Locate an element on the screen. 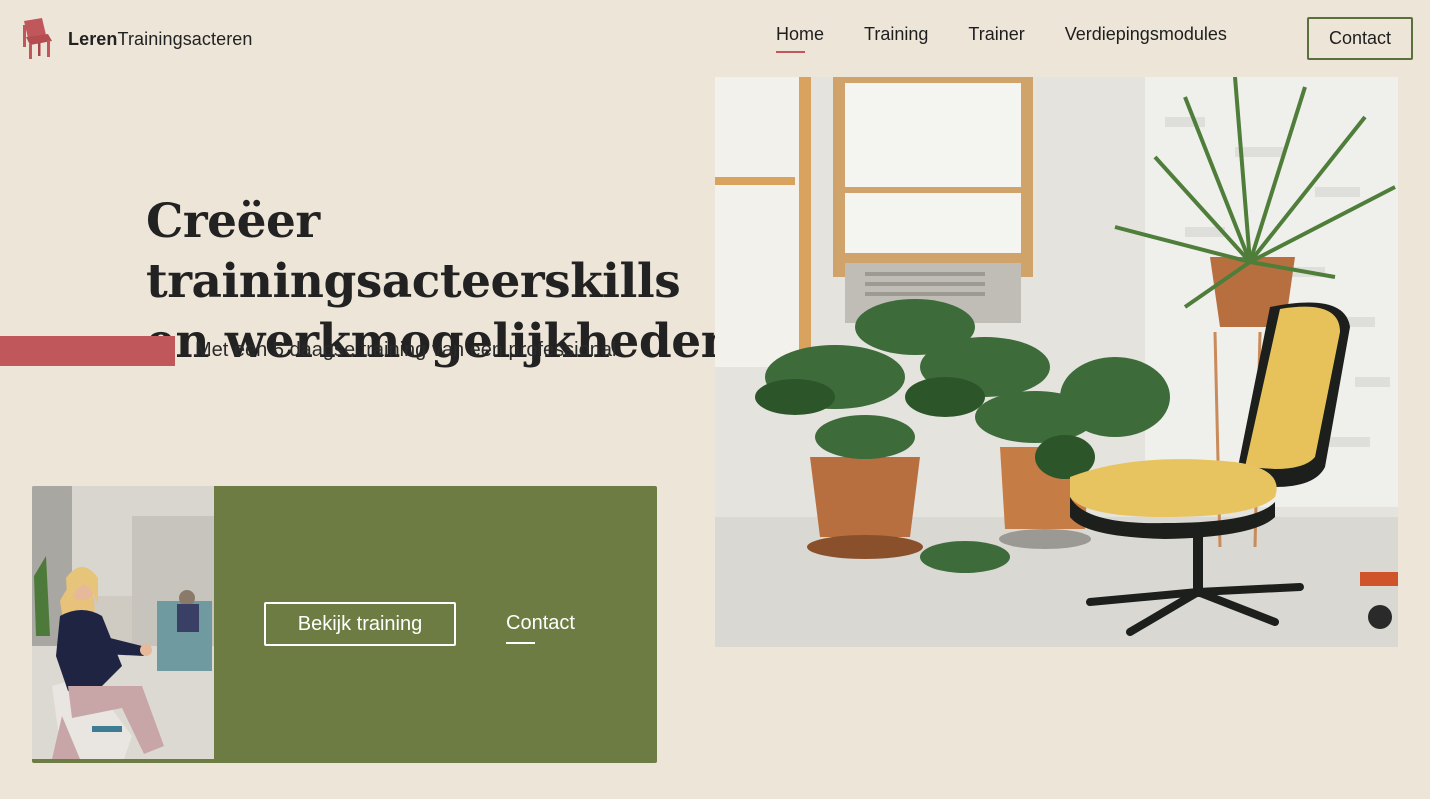  title-line-1: Creëer trainingsacteerskills is located at coordinates (413, 251).